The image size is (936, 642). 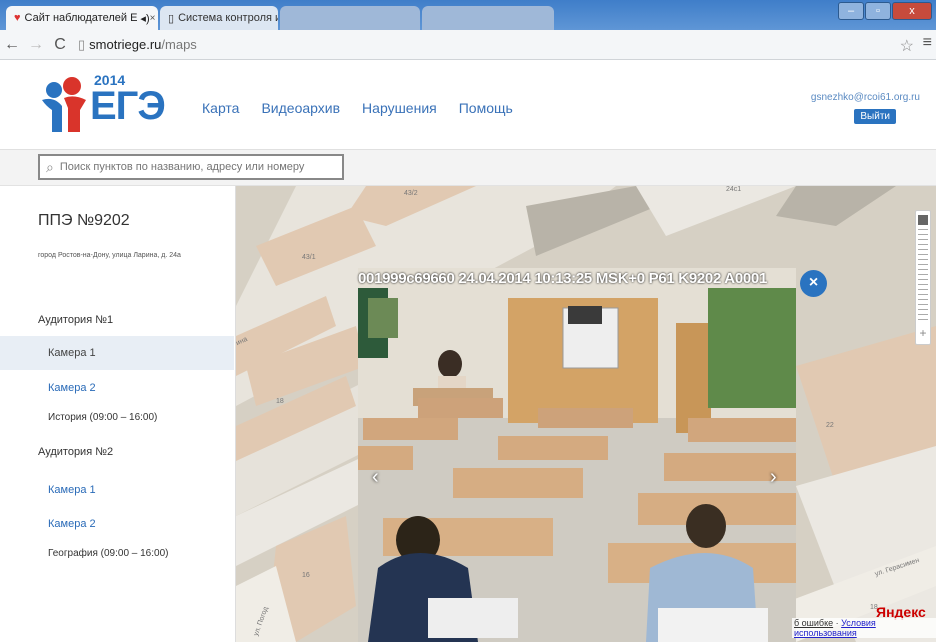 I want to click on zoom-in-icon: +, so click(x=923, y=333).